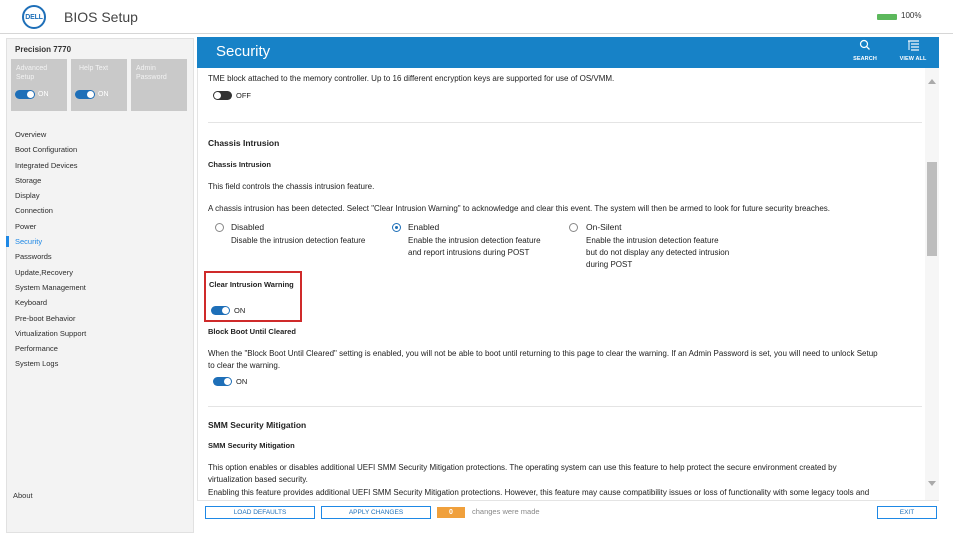  Describe the element at coordinates (101, 348) in the screenshot. I see `sidebar-item-performance: Performance` at that location.